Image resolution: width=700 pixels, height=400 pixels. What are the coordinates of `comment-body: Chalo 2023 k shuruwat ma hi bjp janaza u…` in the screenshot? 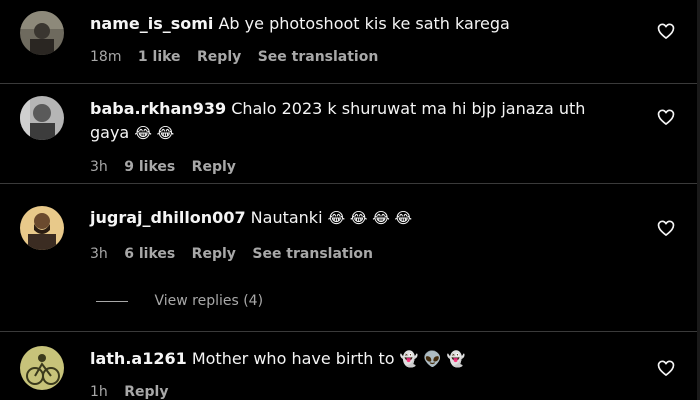 It's located at (408, 108).